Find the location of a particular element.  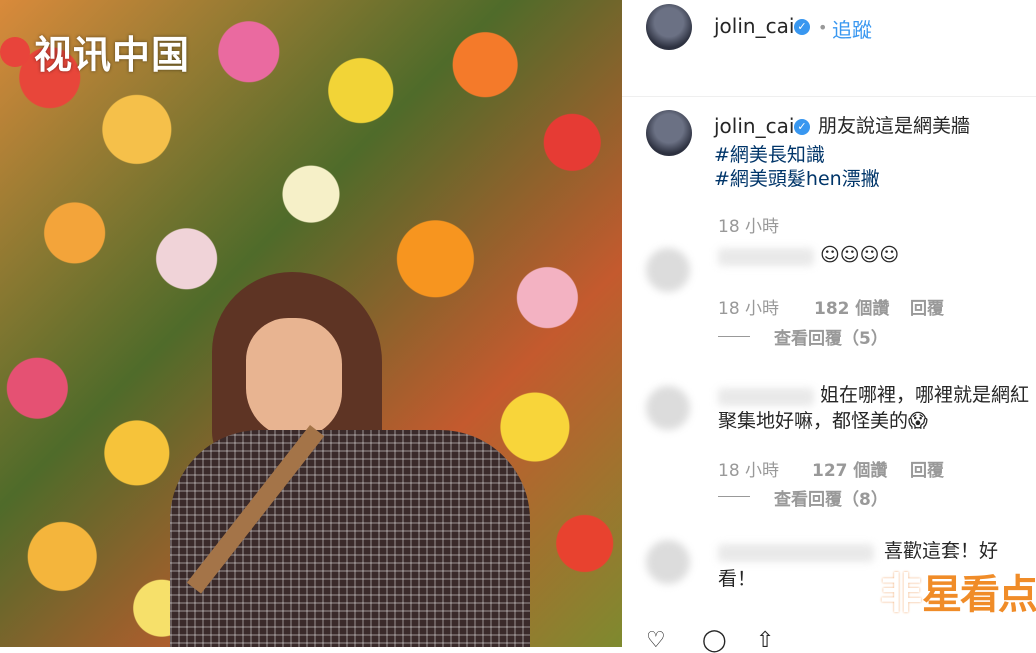

share-icon: ⇧ is located at coordinates (765, 640).